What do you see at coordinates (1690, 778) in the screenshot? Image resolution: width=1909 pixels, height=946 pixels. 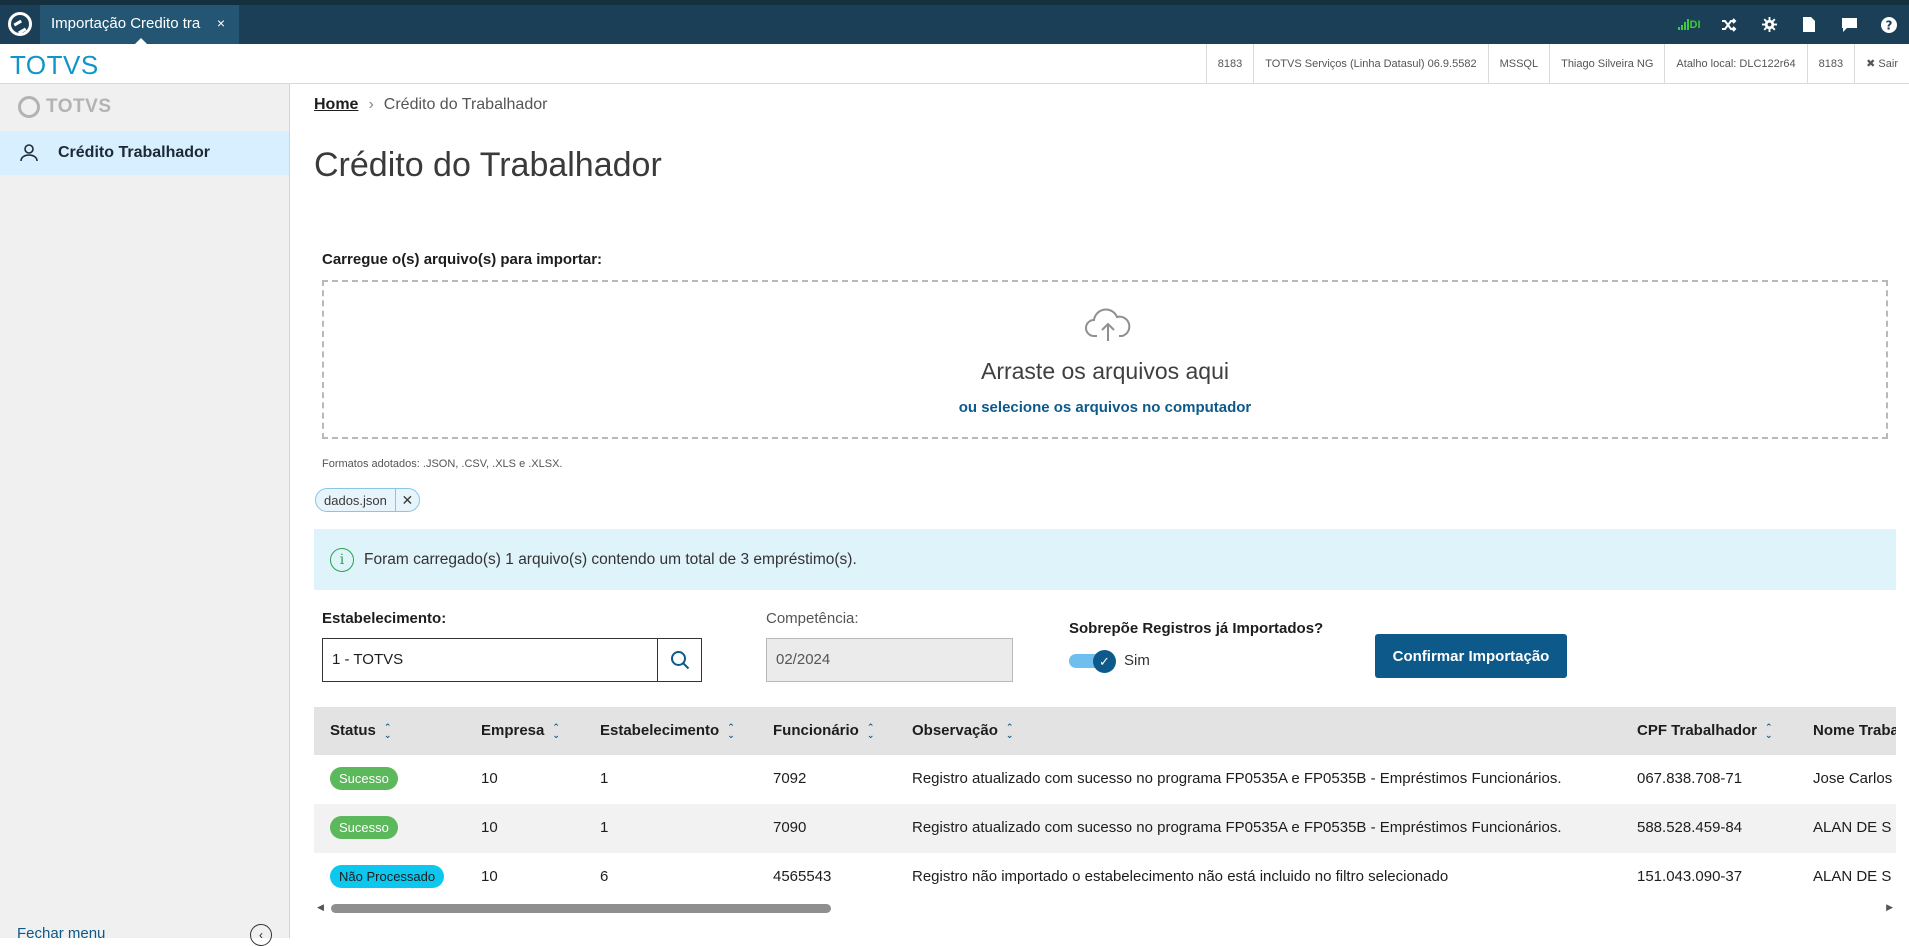 I see `cell-cpf: 067.838.708-71` at bounding box center [1690, 778].